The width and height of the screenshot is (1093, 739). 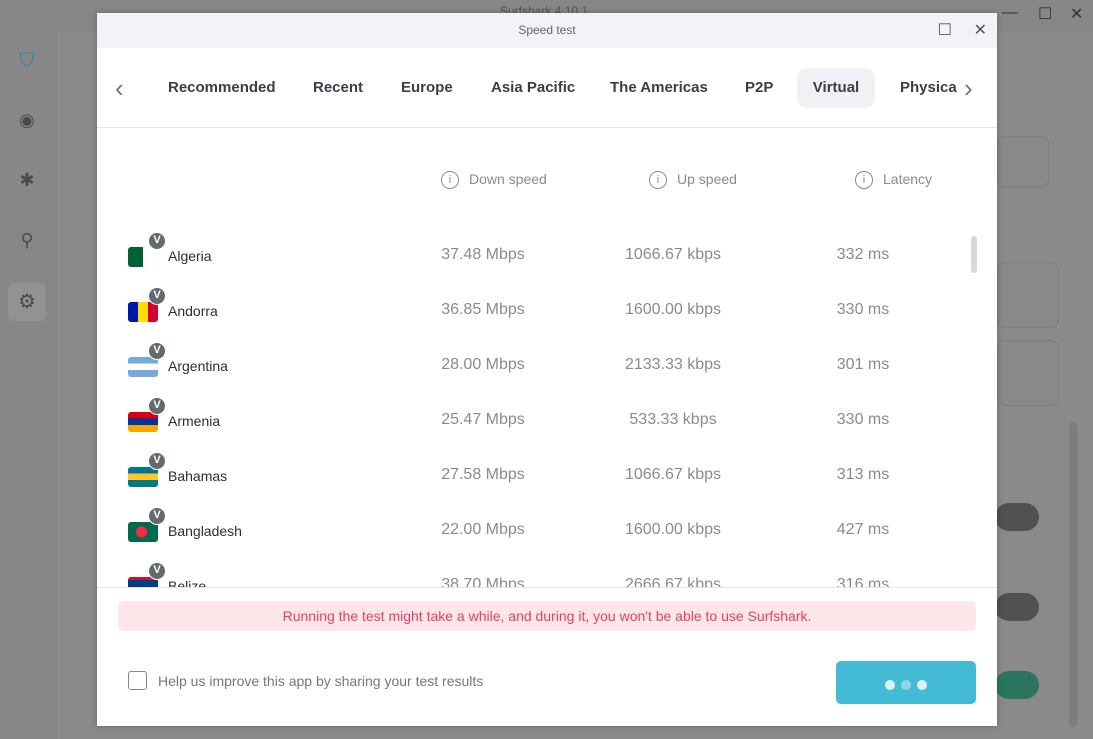 I want to click on run-test-button, so click(x=906, y=682).